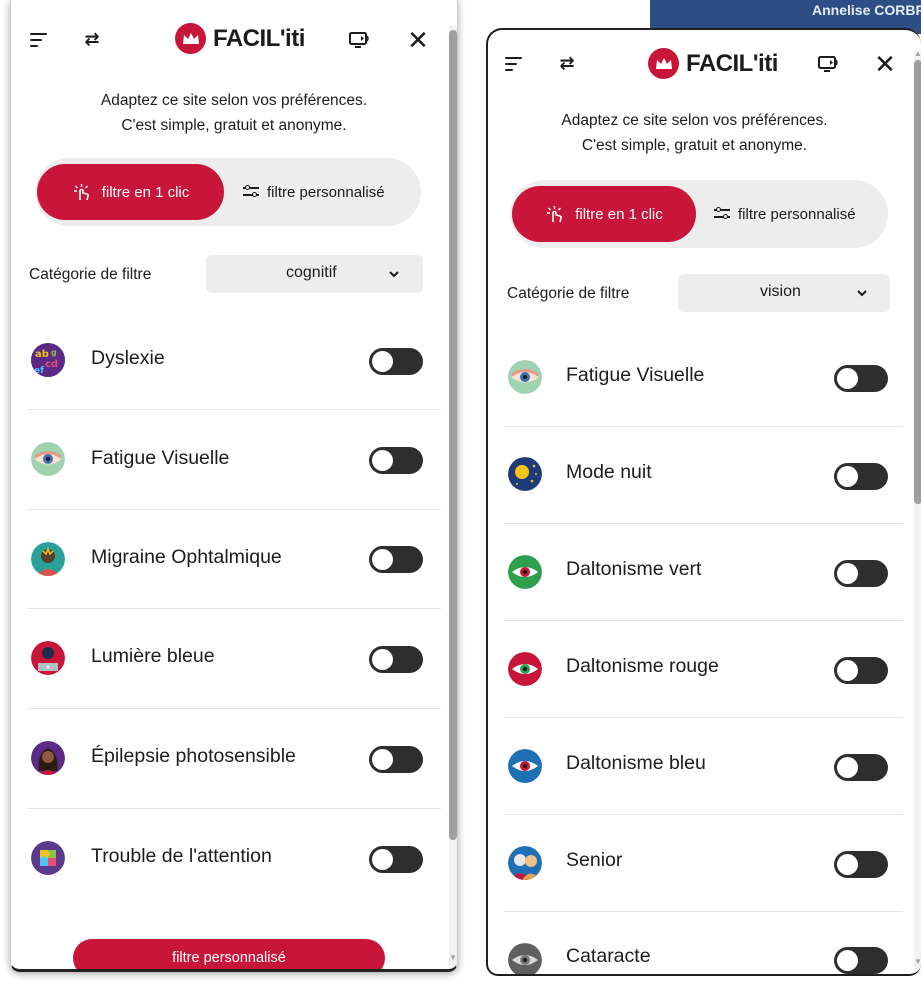 Image resolution: width=921 pixels, height=982 pixels. What do you see at coordinates (525, 766) in the screenshot?
I see `blue-eye-icon` at bounding box center [525, 766].